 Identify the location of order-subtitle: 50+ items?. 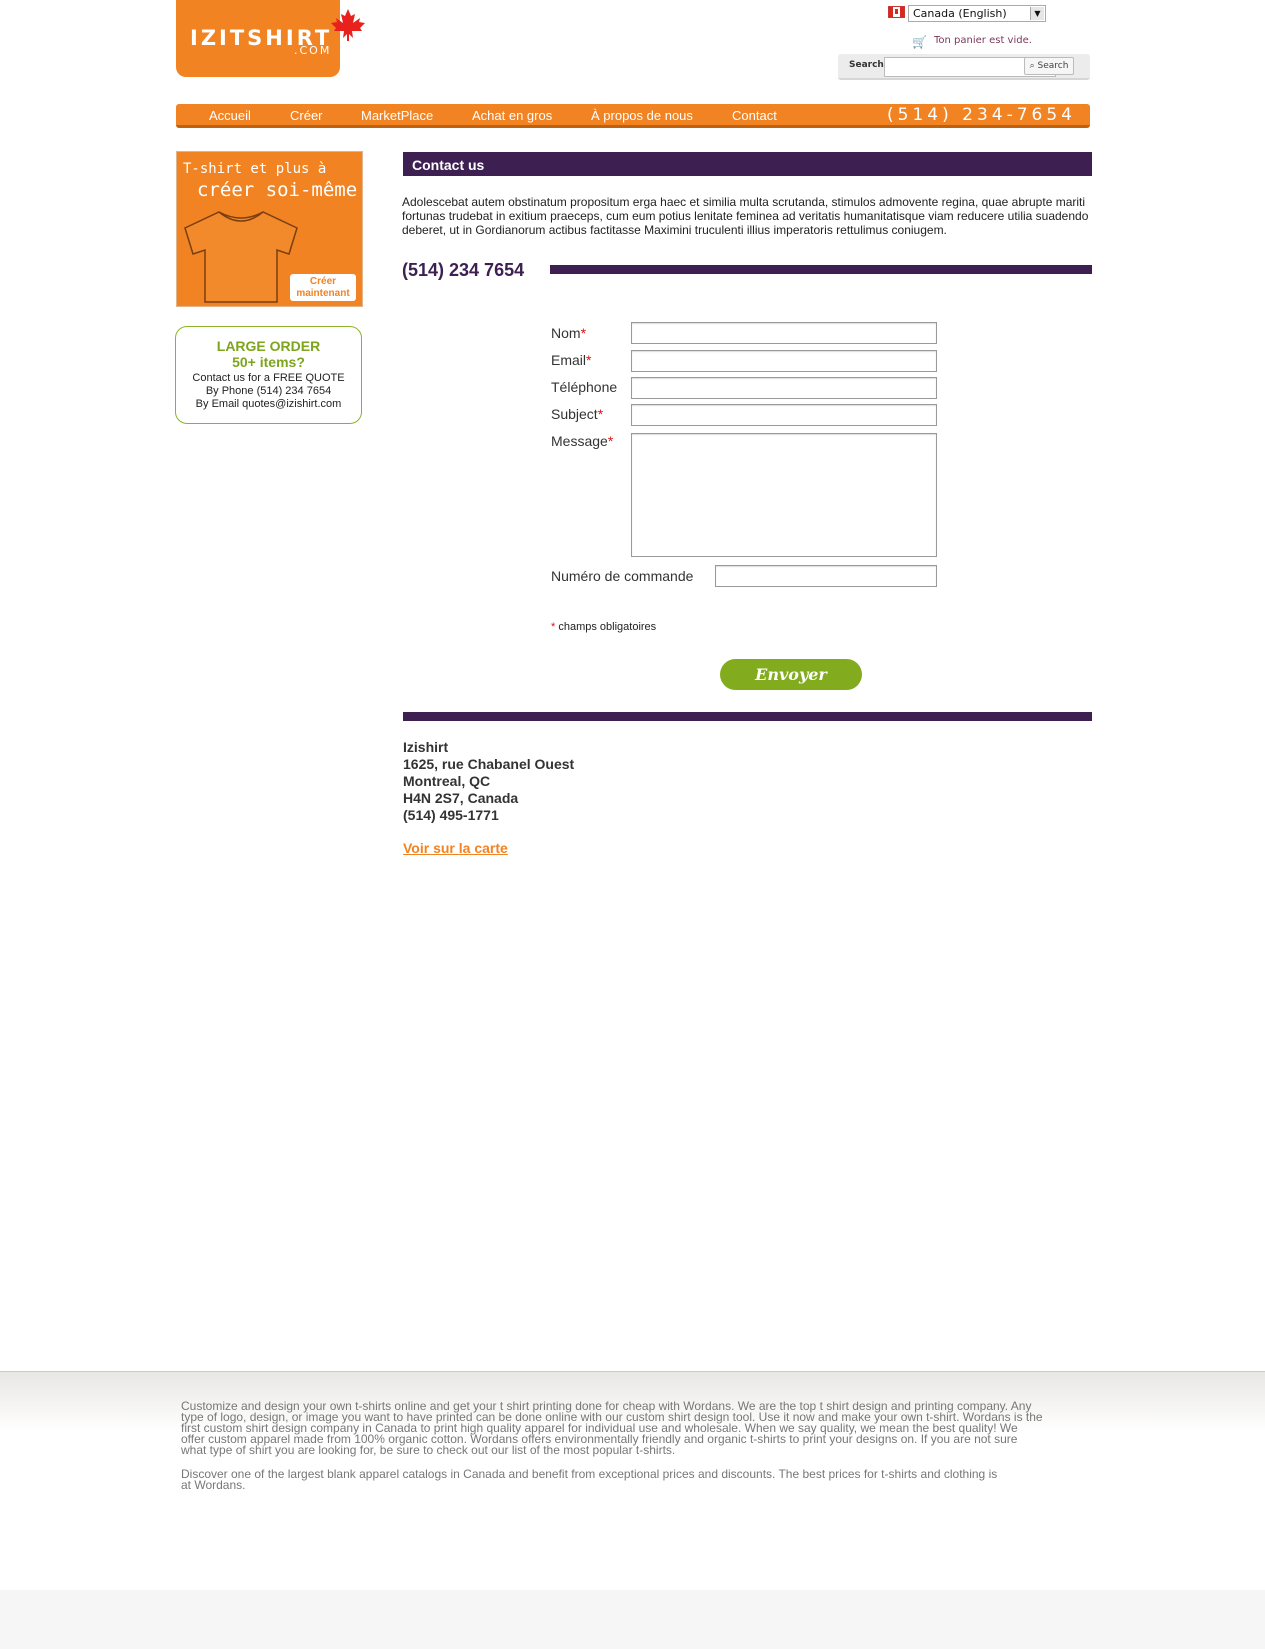
(268, 362).